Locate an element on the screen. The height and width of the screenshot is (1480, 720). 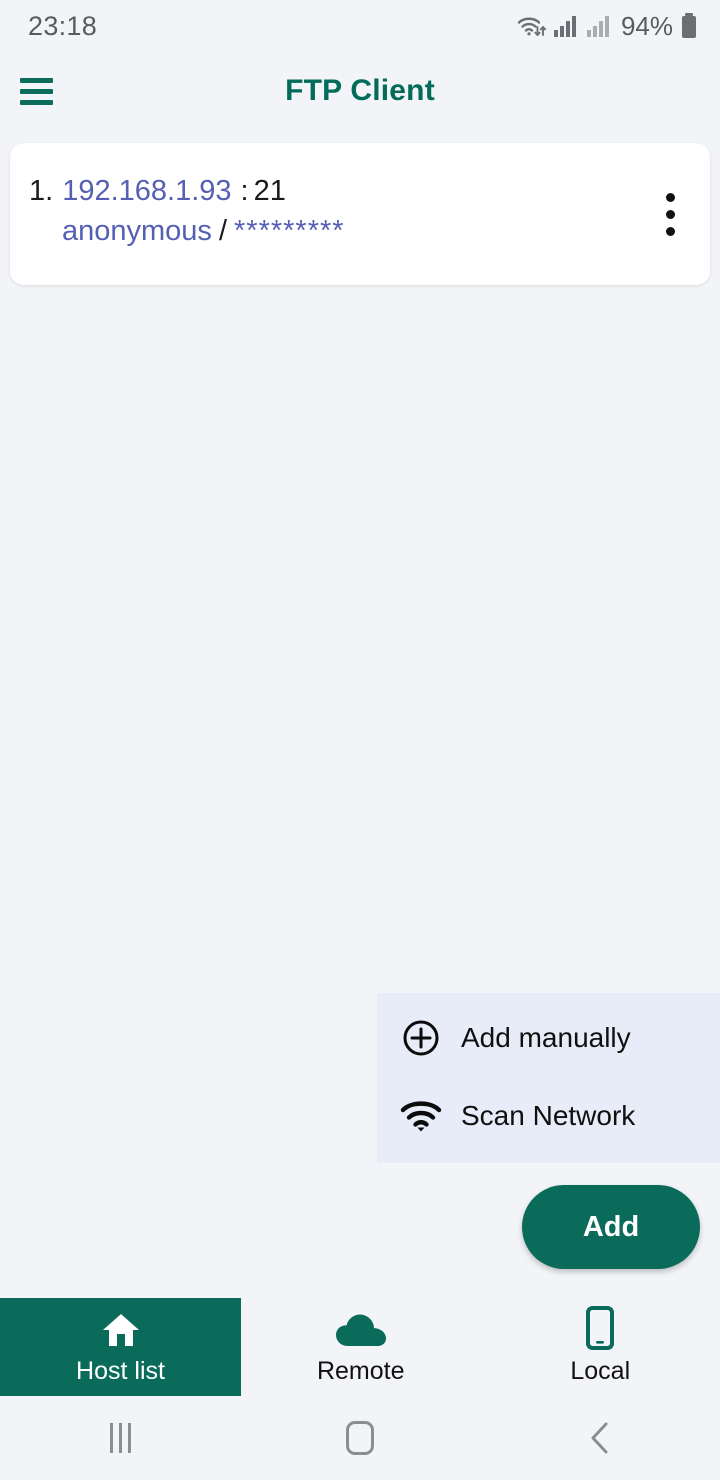
host-address: 192.168.1.93 is located at coordinates (147, 191).